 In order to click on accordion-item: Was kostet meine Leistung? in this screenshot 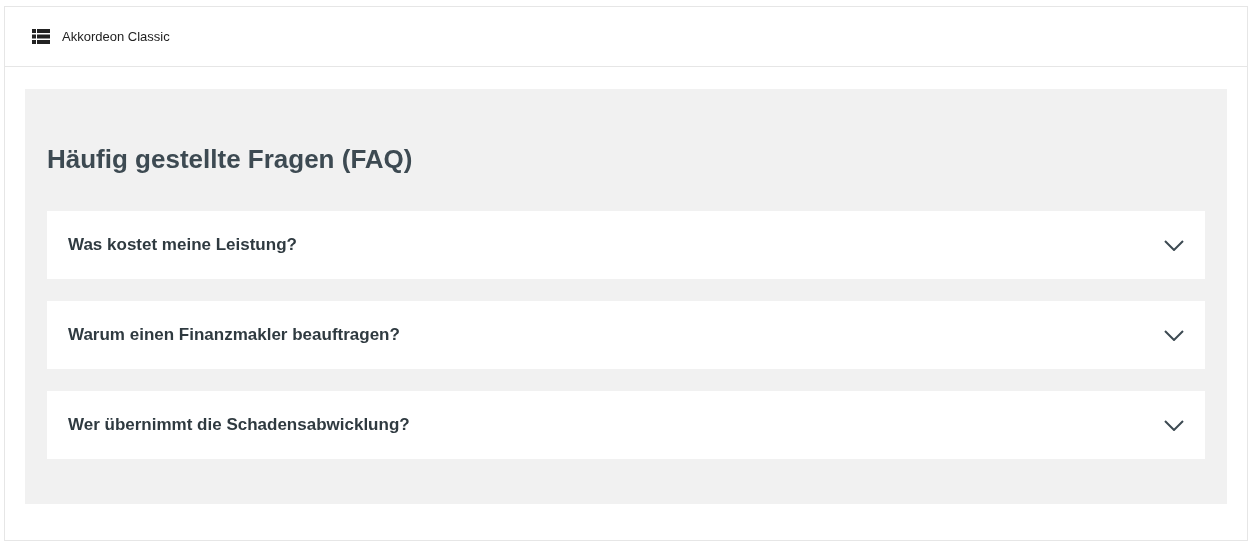, I will do `click(626, 245)`.